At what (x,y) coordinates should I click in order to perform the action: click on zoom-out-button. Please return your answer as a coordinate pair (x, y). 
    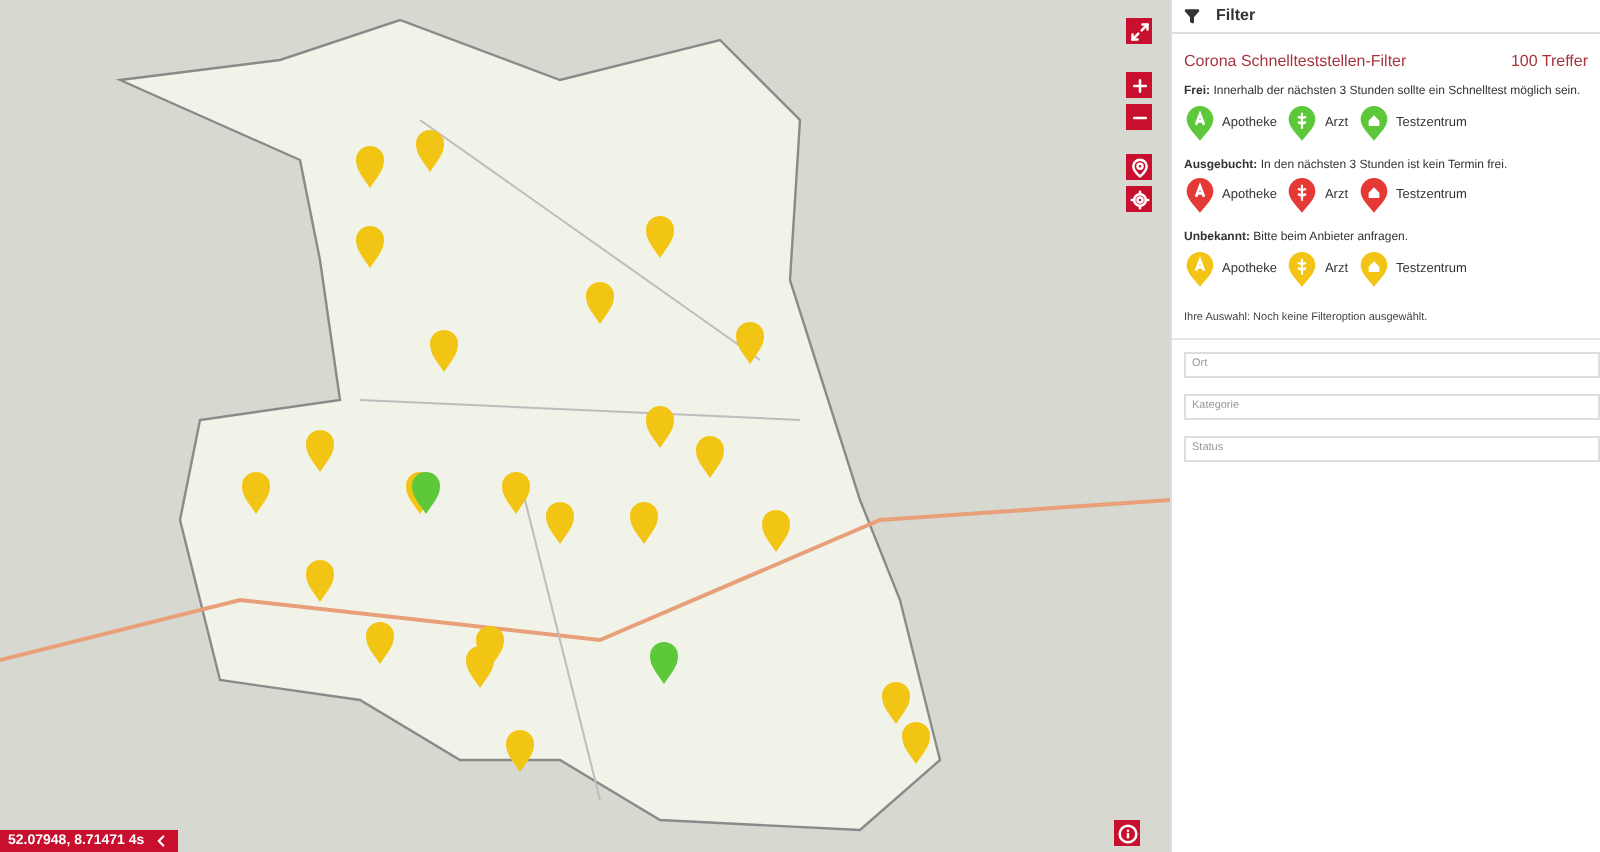
    Looking at the image, I should click on (1139, 117).